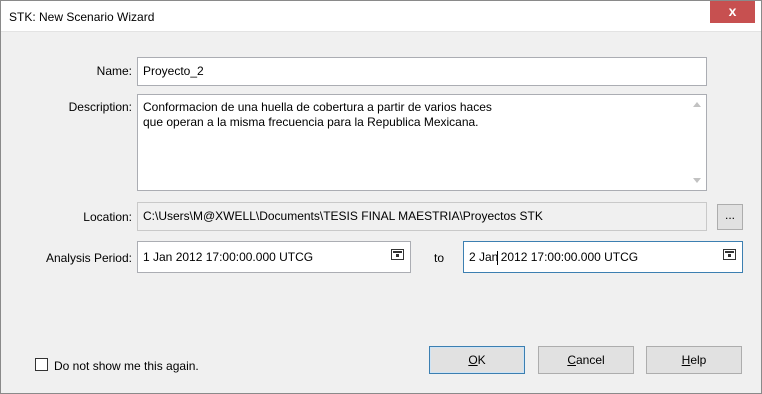 The width and height of the screenshot is (762, 394). What do you see at coordinates (697, 142) in the screenshot?
I see `description-scrollbar` at bounding box center [697, 142].